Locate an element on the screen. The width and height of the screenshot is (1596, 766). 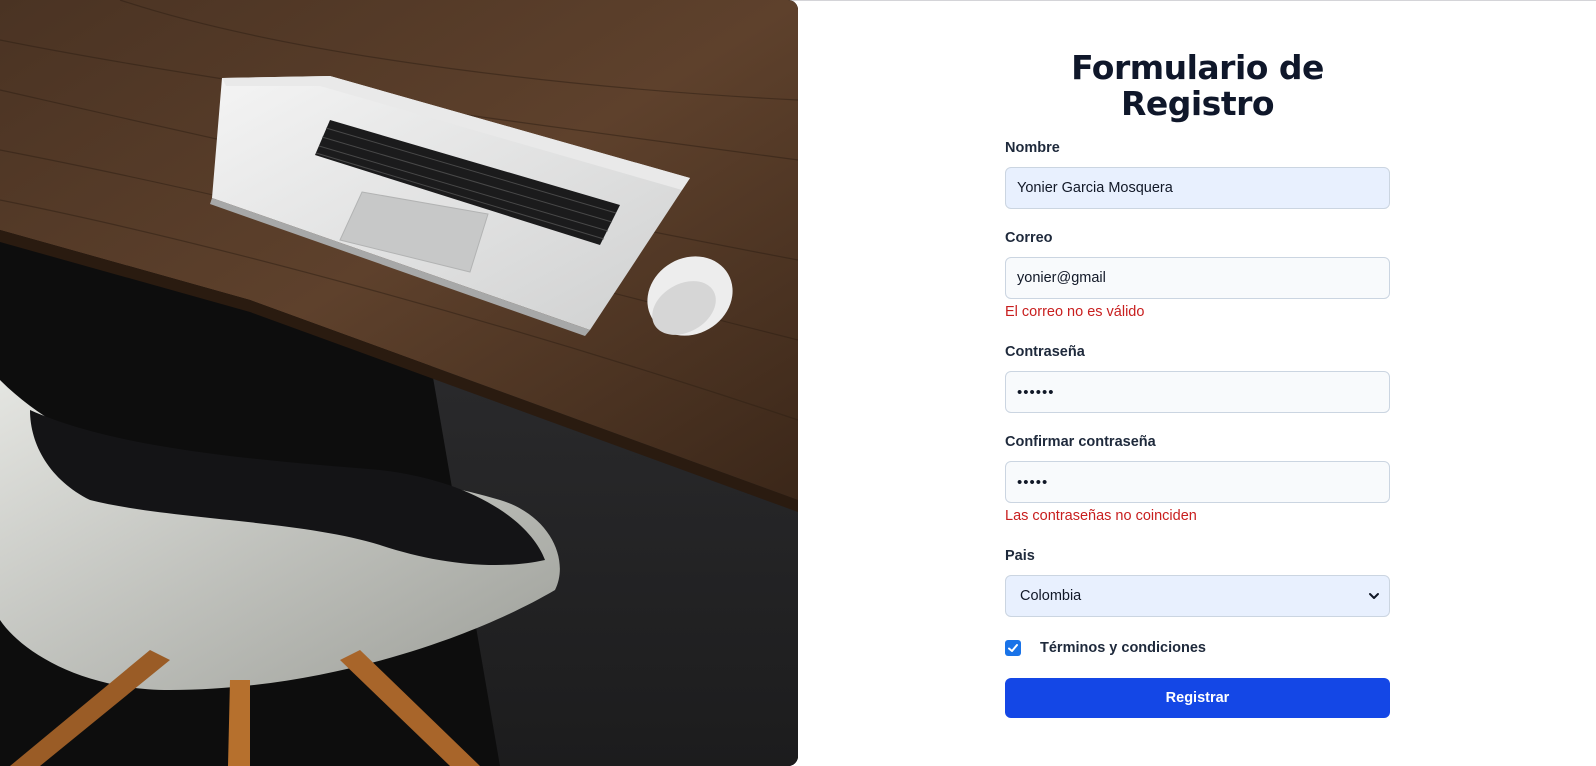
country-label: Pais is located at coordinates (1020, 556).